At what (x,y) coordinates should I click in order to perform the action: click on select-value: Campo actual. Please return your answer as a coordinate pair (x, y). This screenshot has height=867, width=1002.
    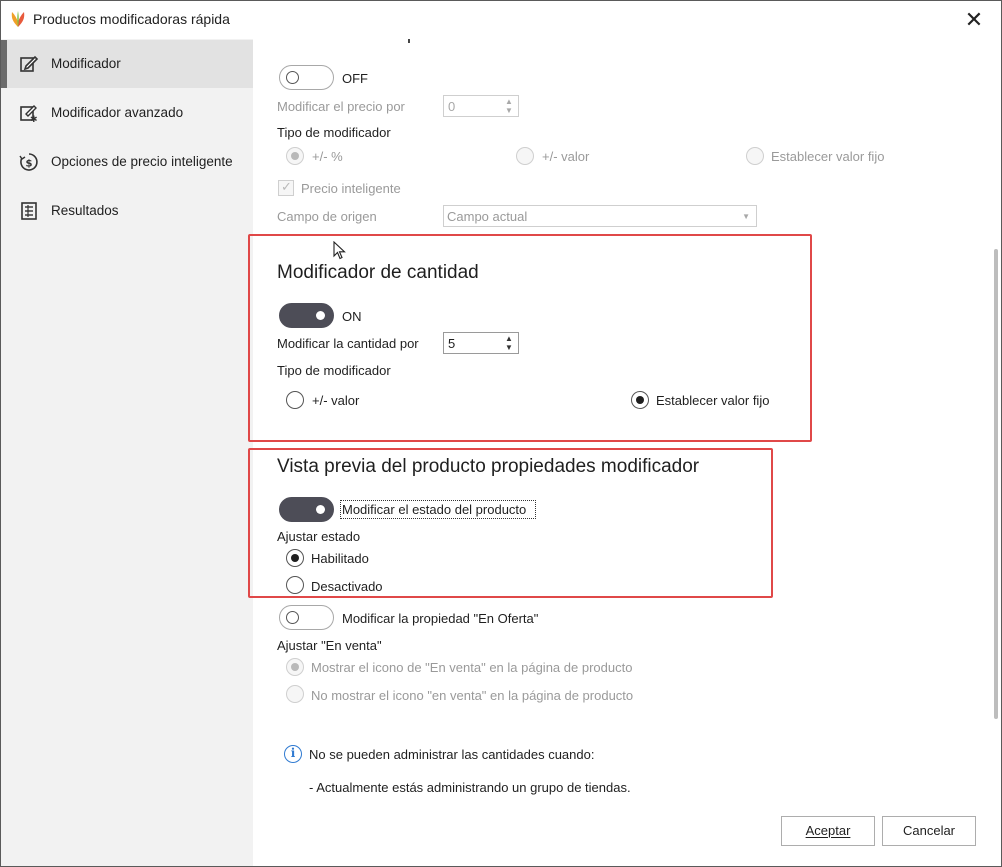
    Looking at the image, I should click on (487, 216).